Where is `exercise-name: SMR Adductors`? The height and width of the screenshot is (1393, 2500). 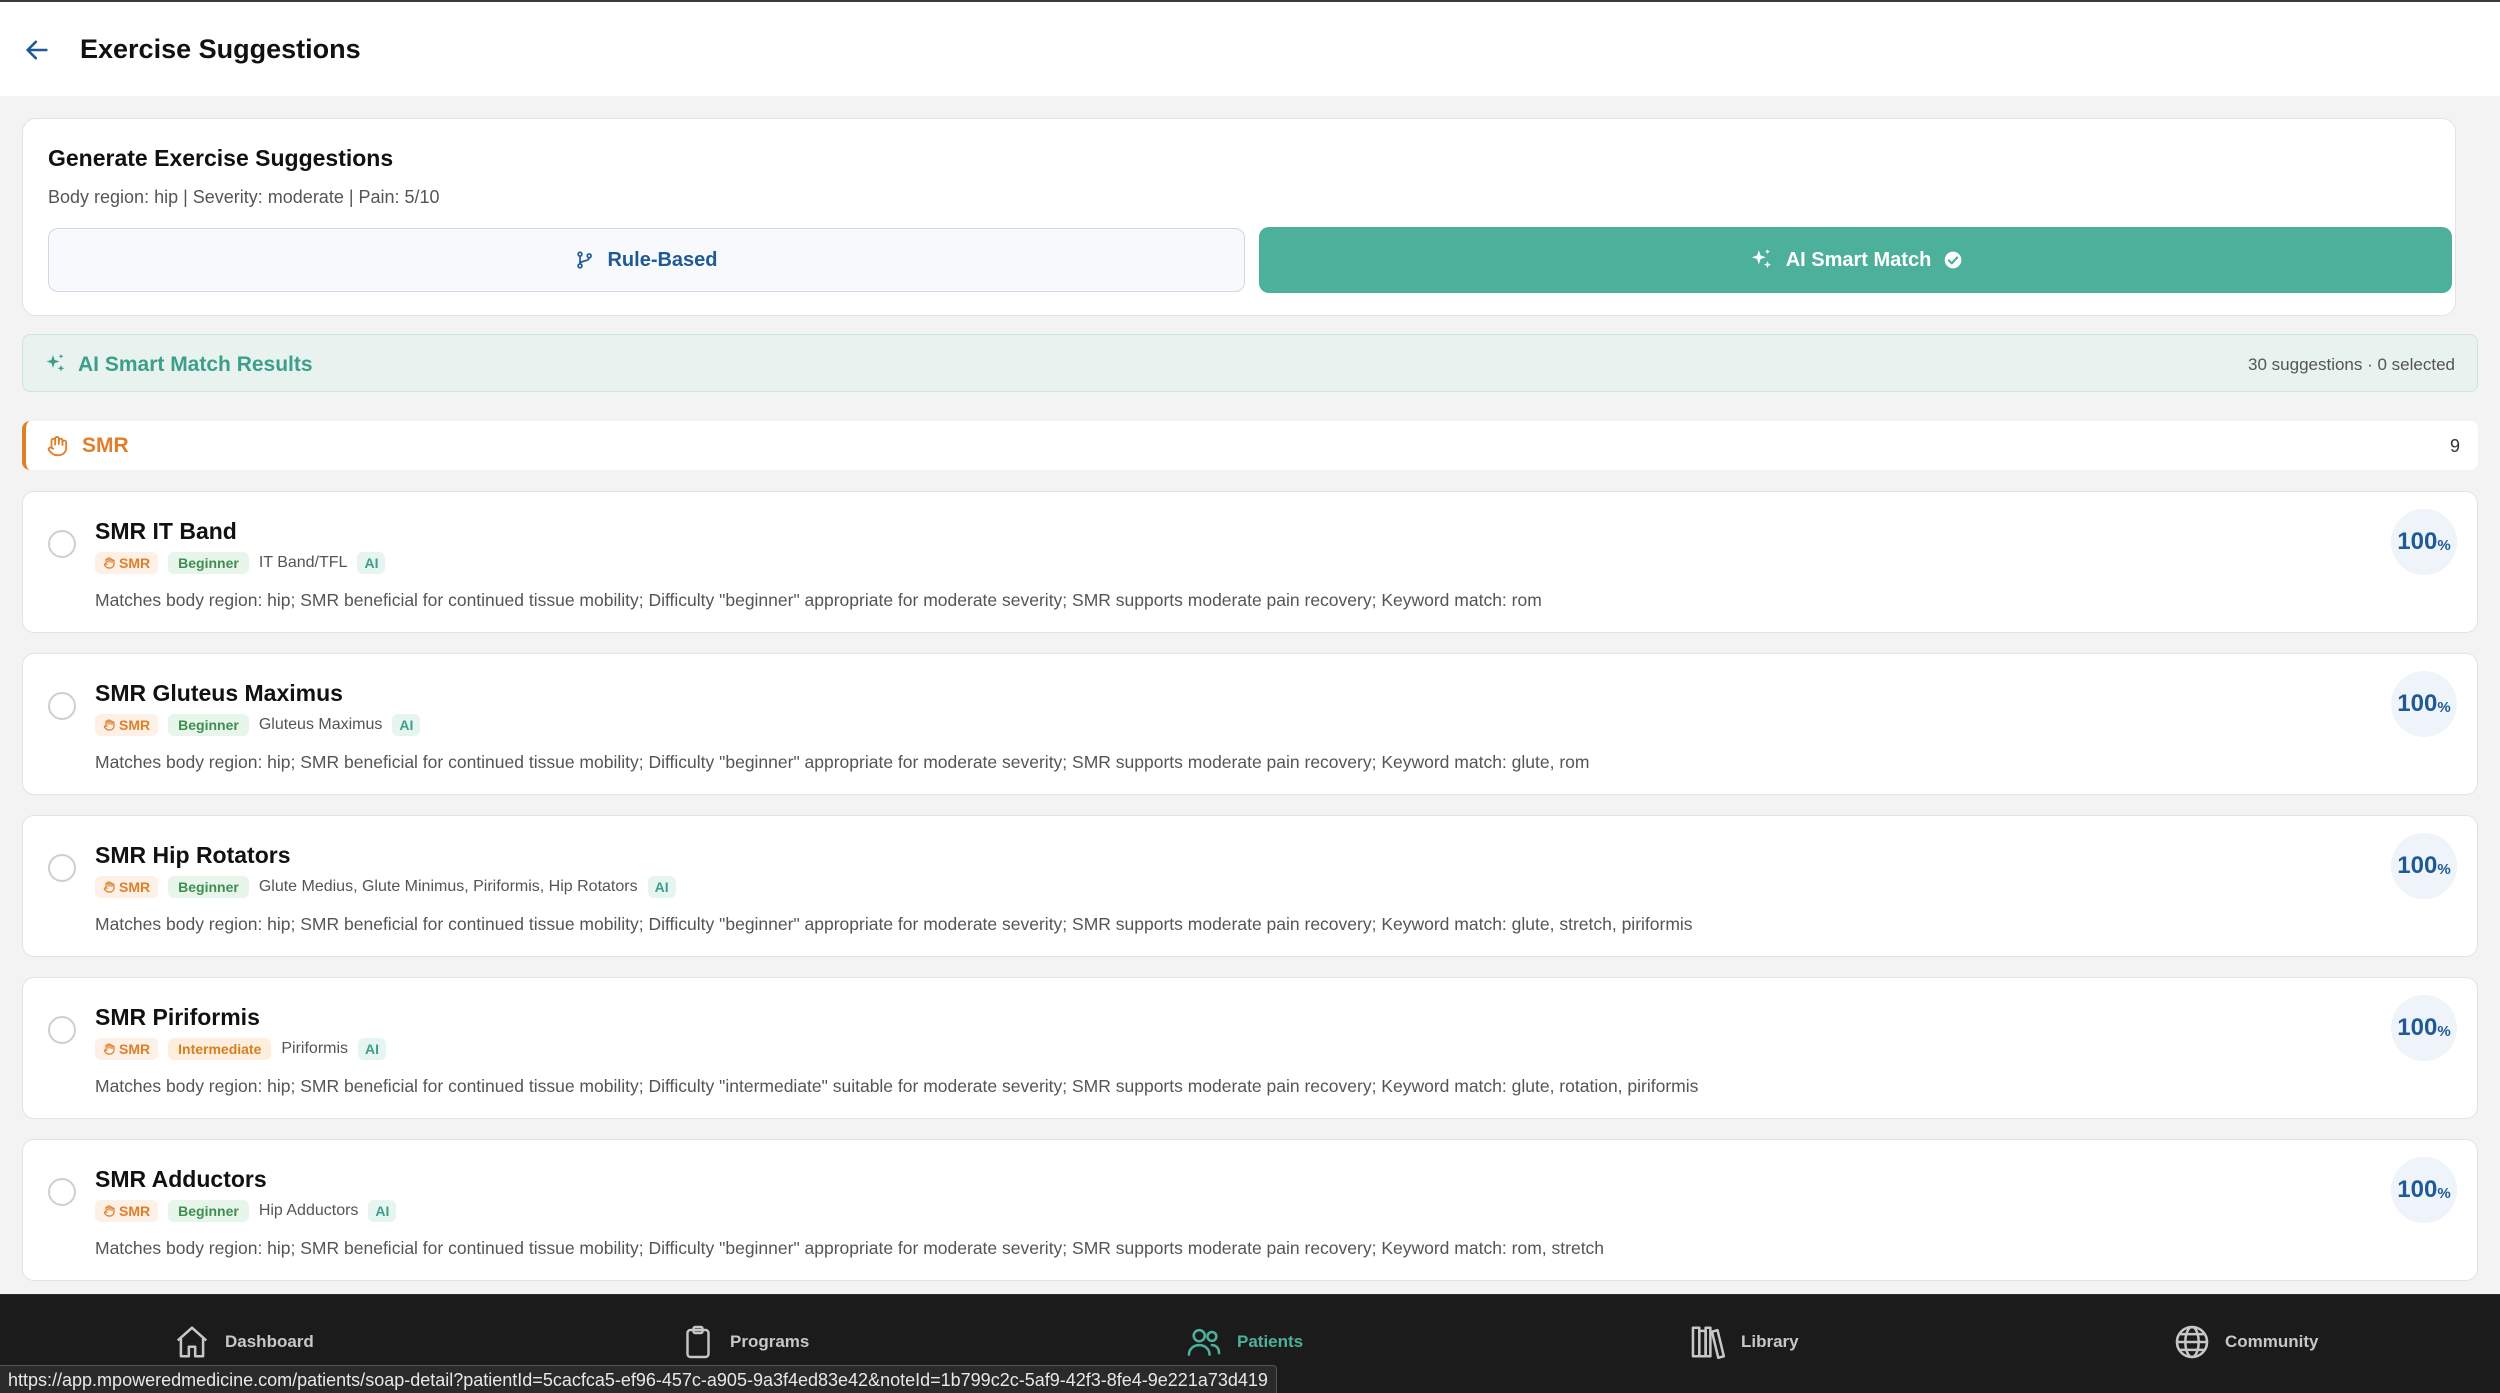
exercise-name: SMR Adductors is located at coordinates (181, 1179).